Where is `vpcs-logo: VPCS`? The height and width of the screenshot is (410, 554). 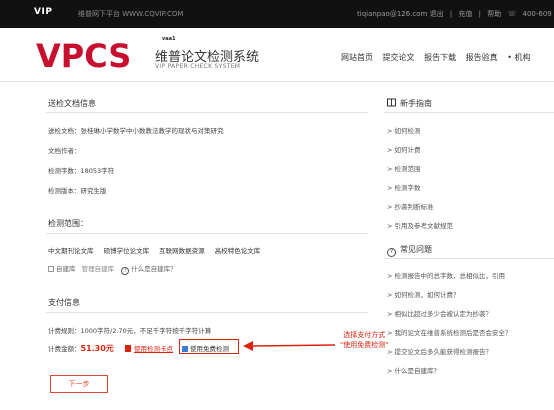
vpcs-logo: VPCS is located at coordinates (92, 54).